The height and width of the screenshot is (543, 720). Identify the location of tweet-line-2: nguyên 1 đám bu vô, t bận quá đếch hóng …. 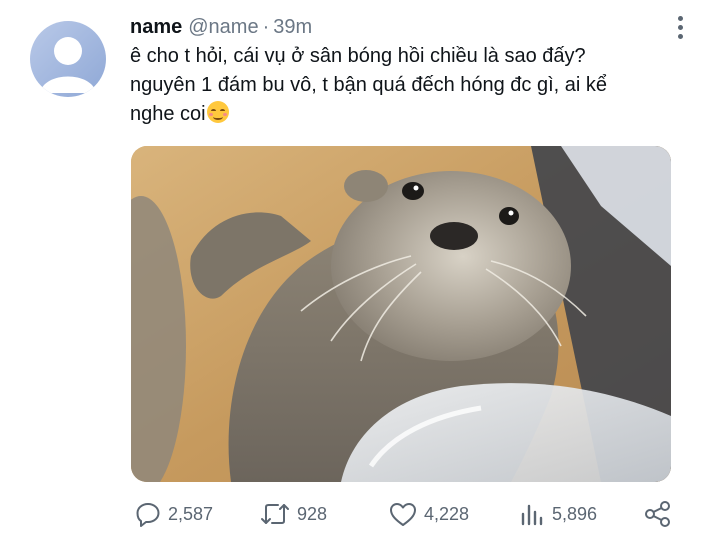
(369, 85).